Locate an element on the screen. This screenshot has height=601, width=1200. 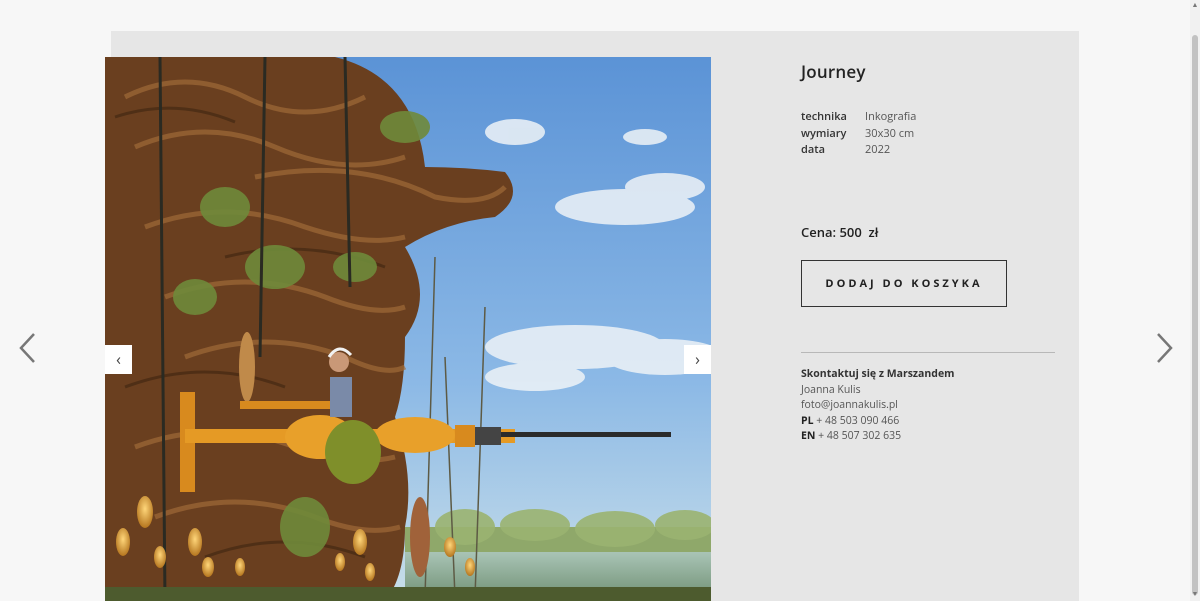
phone-prefix: EN is located at coordinates (808, 436).